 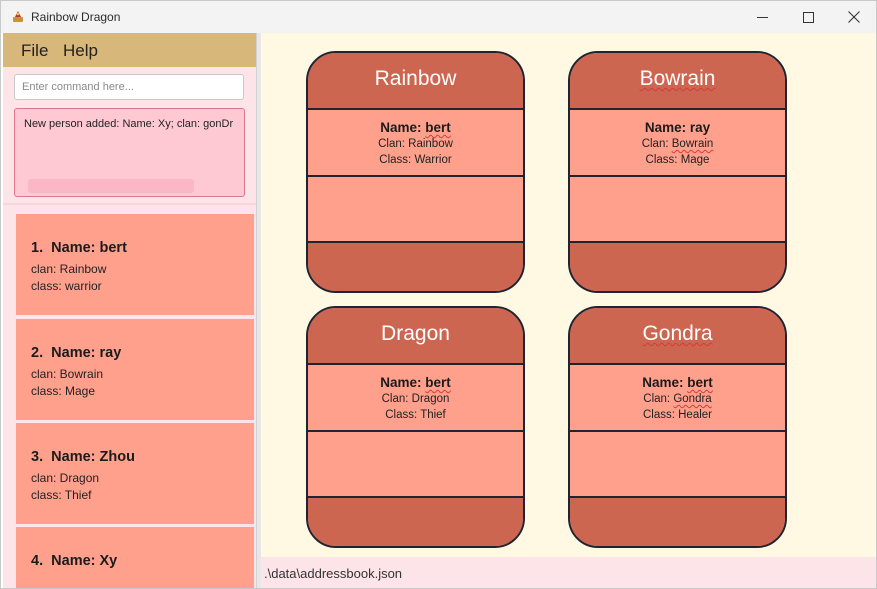 I want to click on clan-member-slot: Name: bert Clan: Dragon Class: Thief, so click(x=415, y=398).